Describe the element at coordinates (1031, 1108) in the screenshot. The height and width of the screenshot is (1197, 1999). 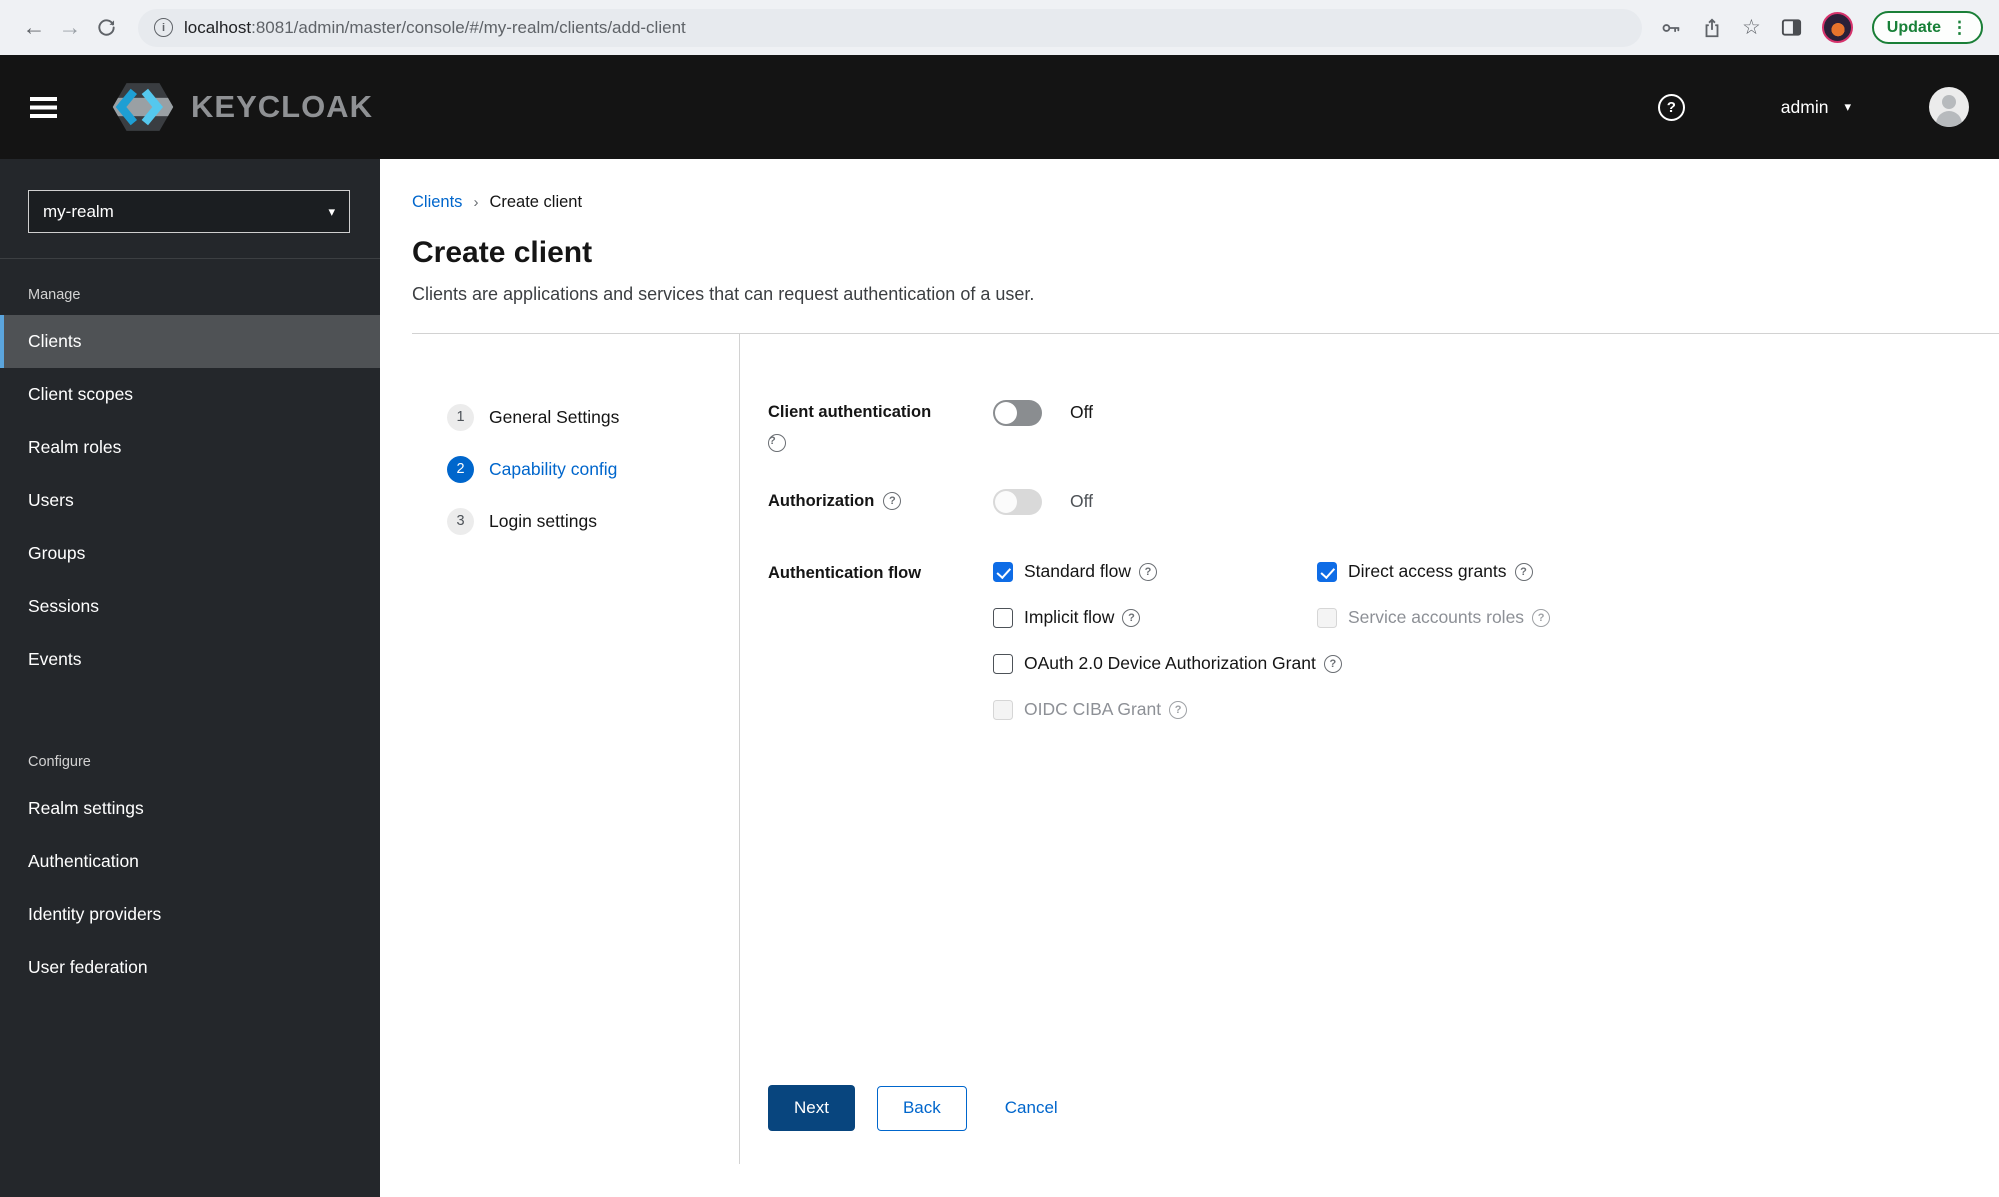
I see `cancel-button: Cancel` at that location.